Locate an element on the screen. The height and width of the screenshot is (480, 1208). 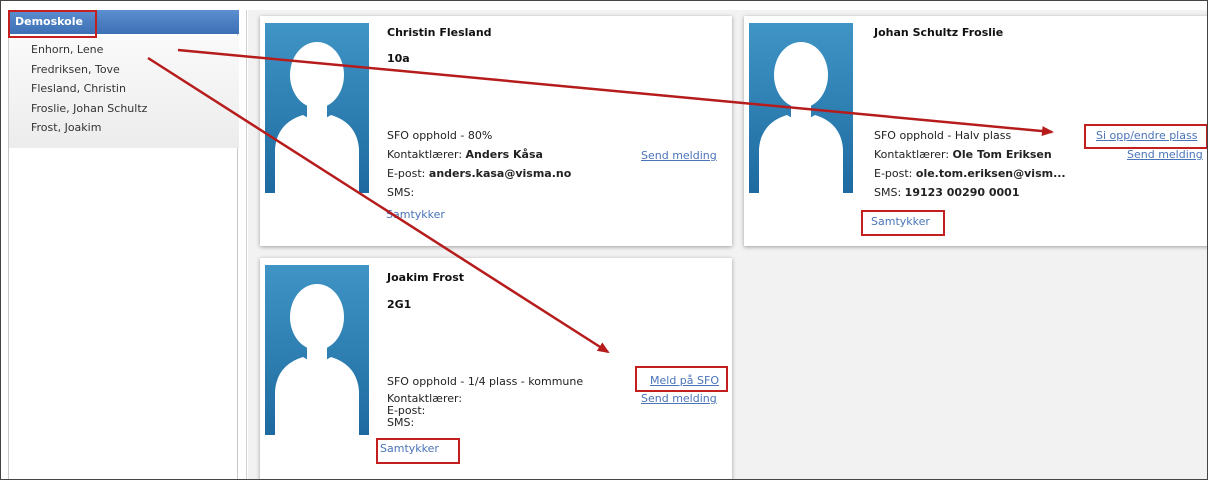
school-header-highlight is located at coordinates (52, 24).